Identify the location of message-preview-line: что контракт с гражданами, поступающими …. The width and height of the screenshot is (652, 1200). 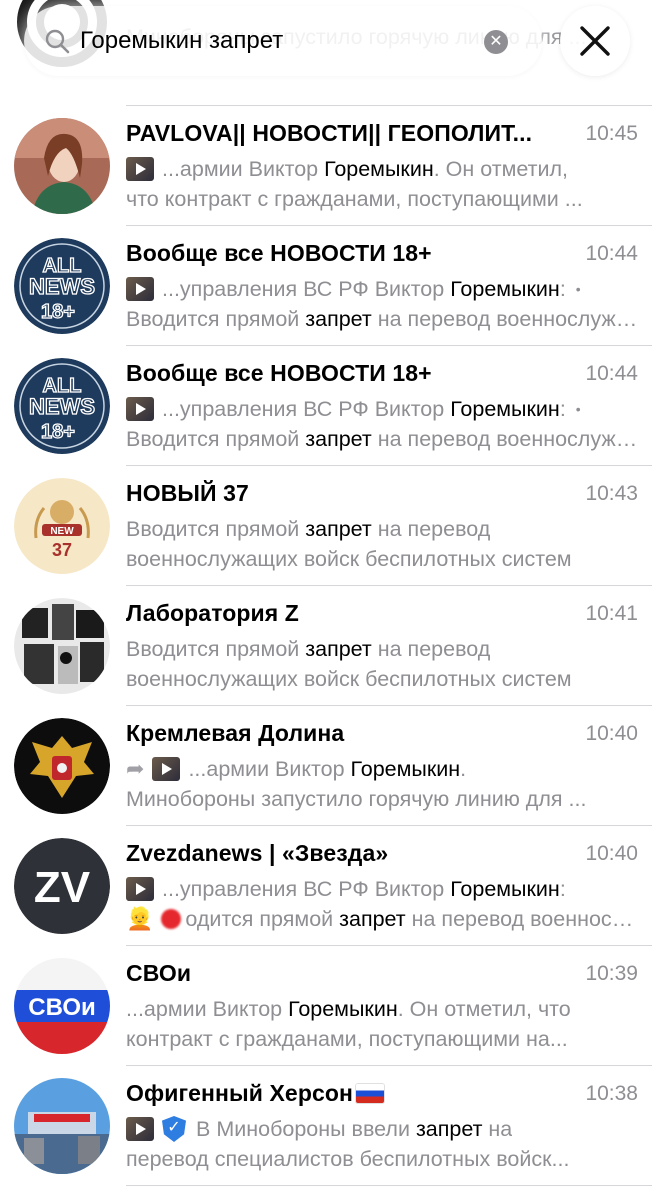
(382, 199).